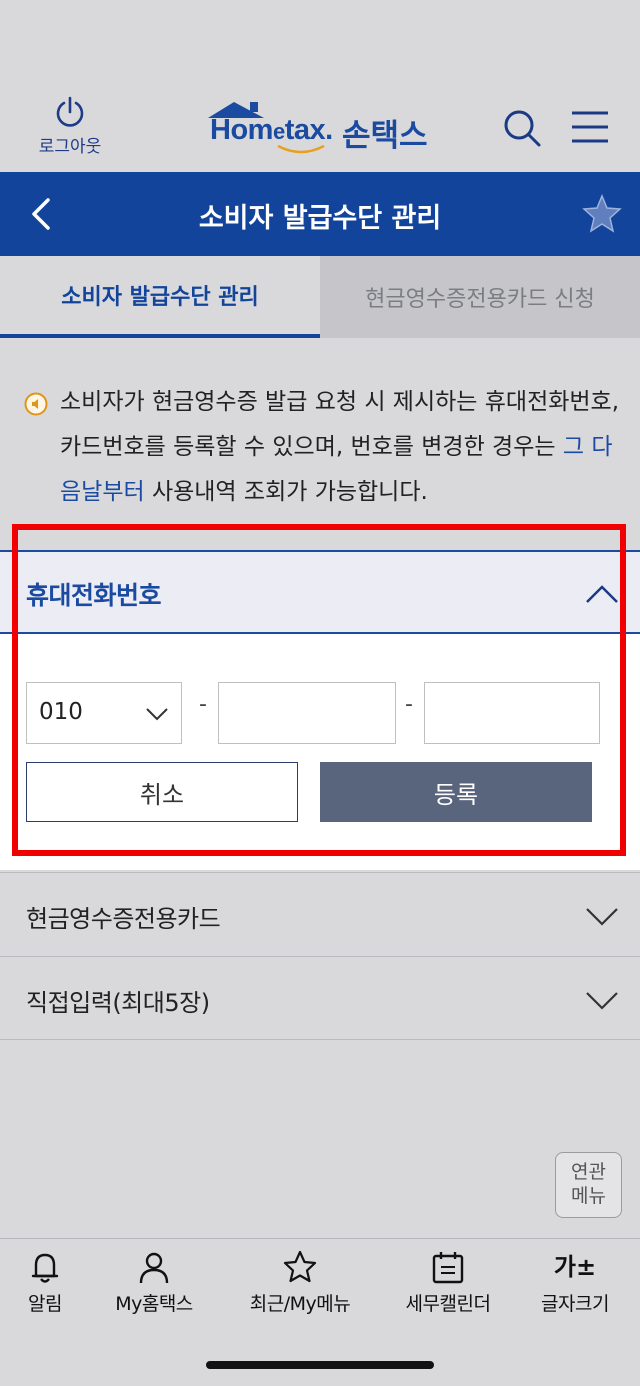 The image size is (640, 1386). What do you see at coordinates (160, 297) in the screenshot?
I see `tab-consumer-issuance: 소비자 발급수단 관리` at bounding box center [160, 297].